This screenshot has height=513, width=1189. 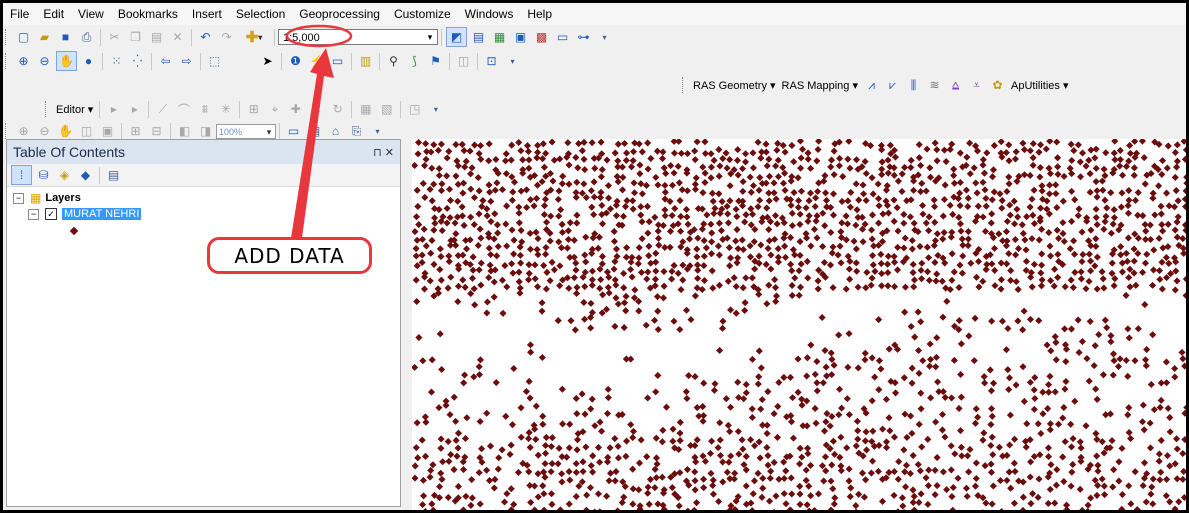 I want to click on close-icon: ✕, so click(x=389, y=153).